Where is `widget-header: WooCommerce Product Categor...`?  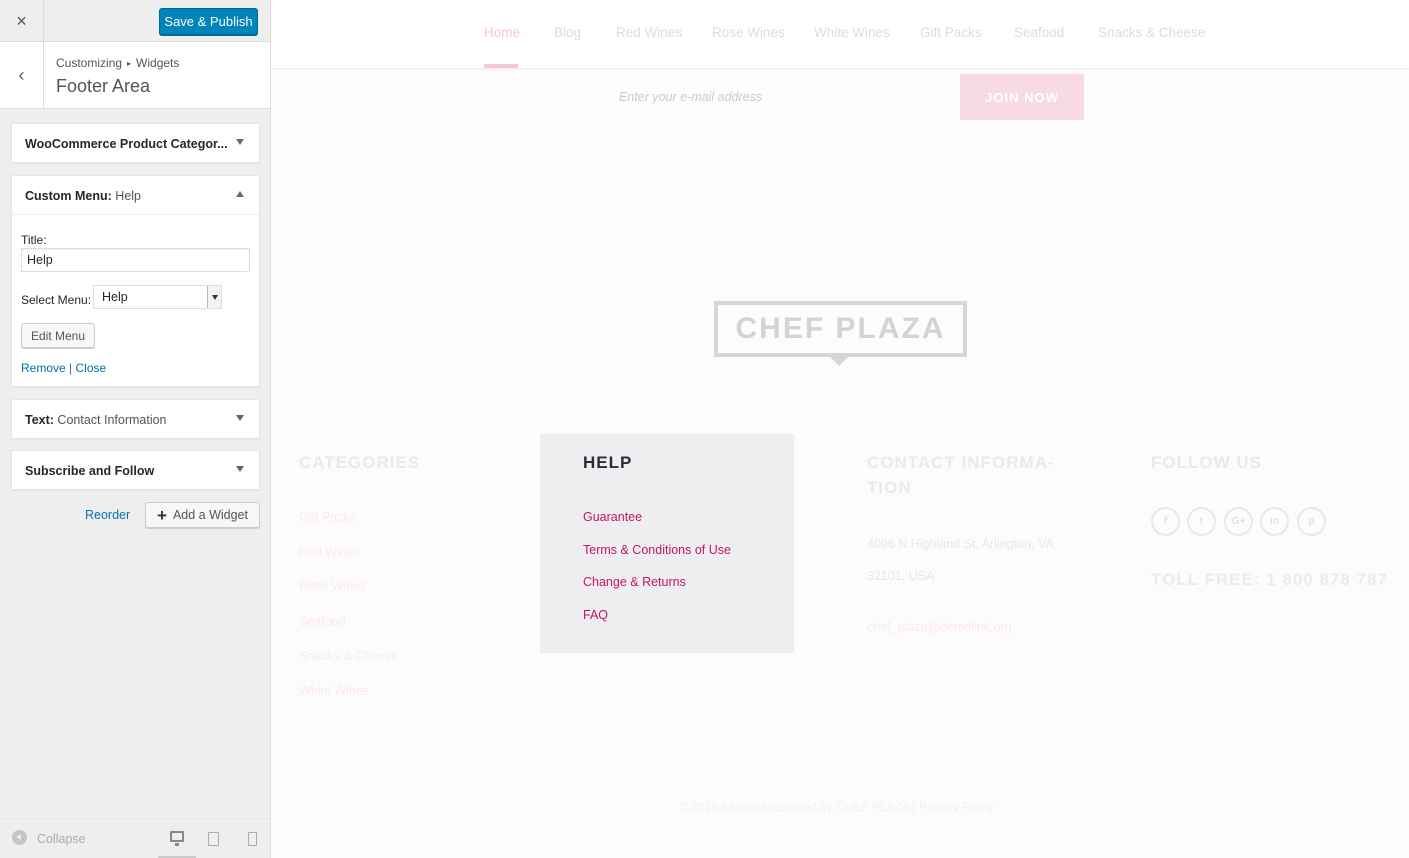
widget-header: WooCommerce Product Categor... is located at coordinates (135, 143).